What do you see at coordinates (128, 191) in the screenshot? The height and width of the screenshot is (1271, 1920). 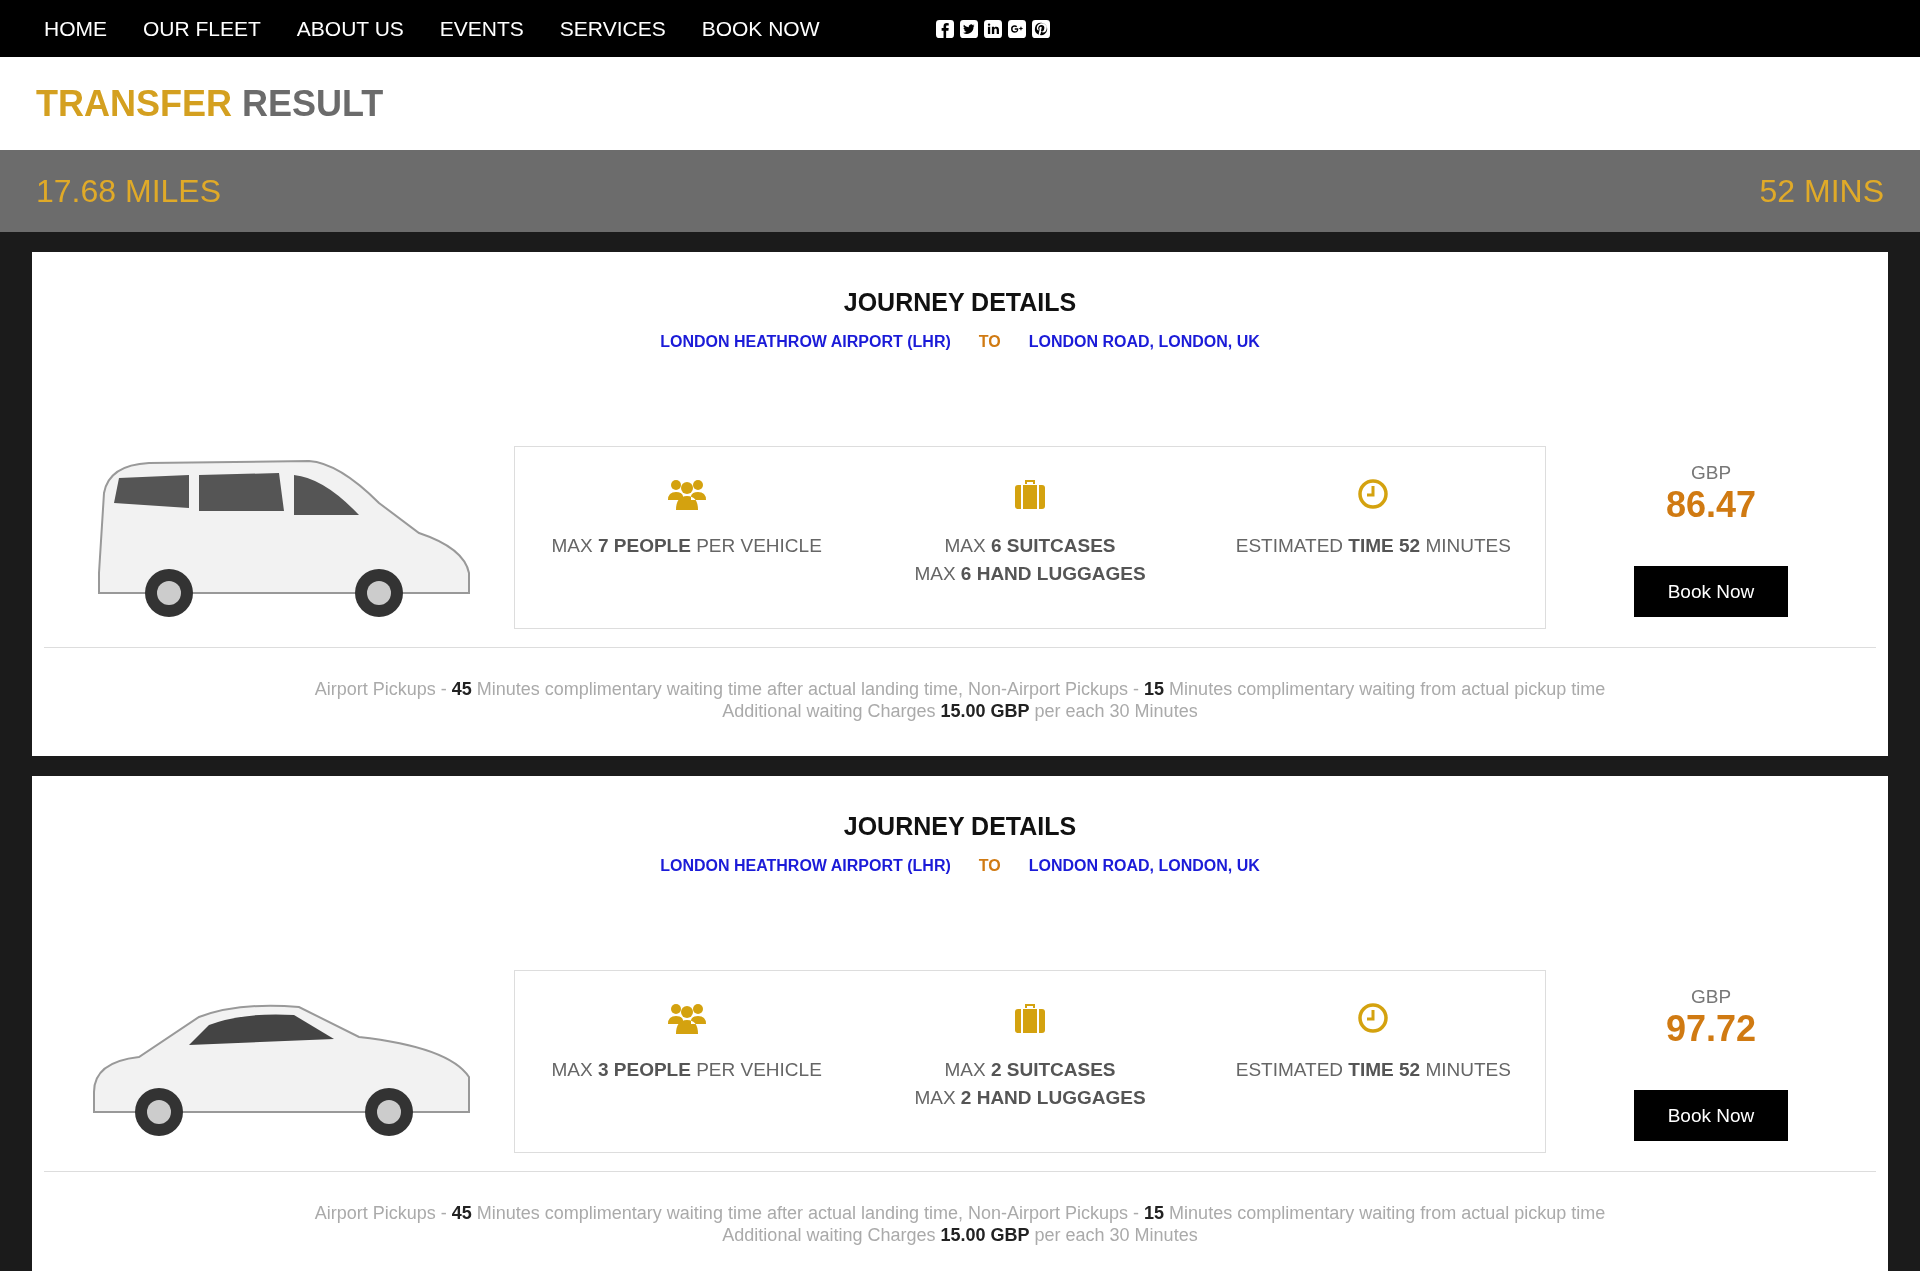 I see `distance-text: 17.68 MILES` at bounding box center [128, 191].